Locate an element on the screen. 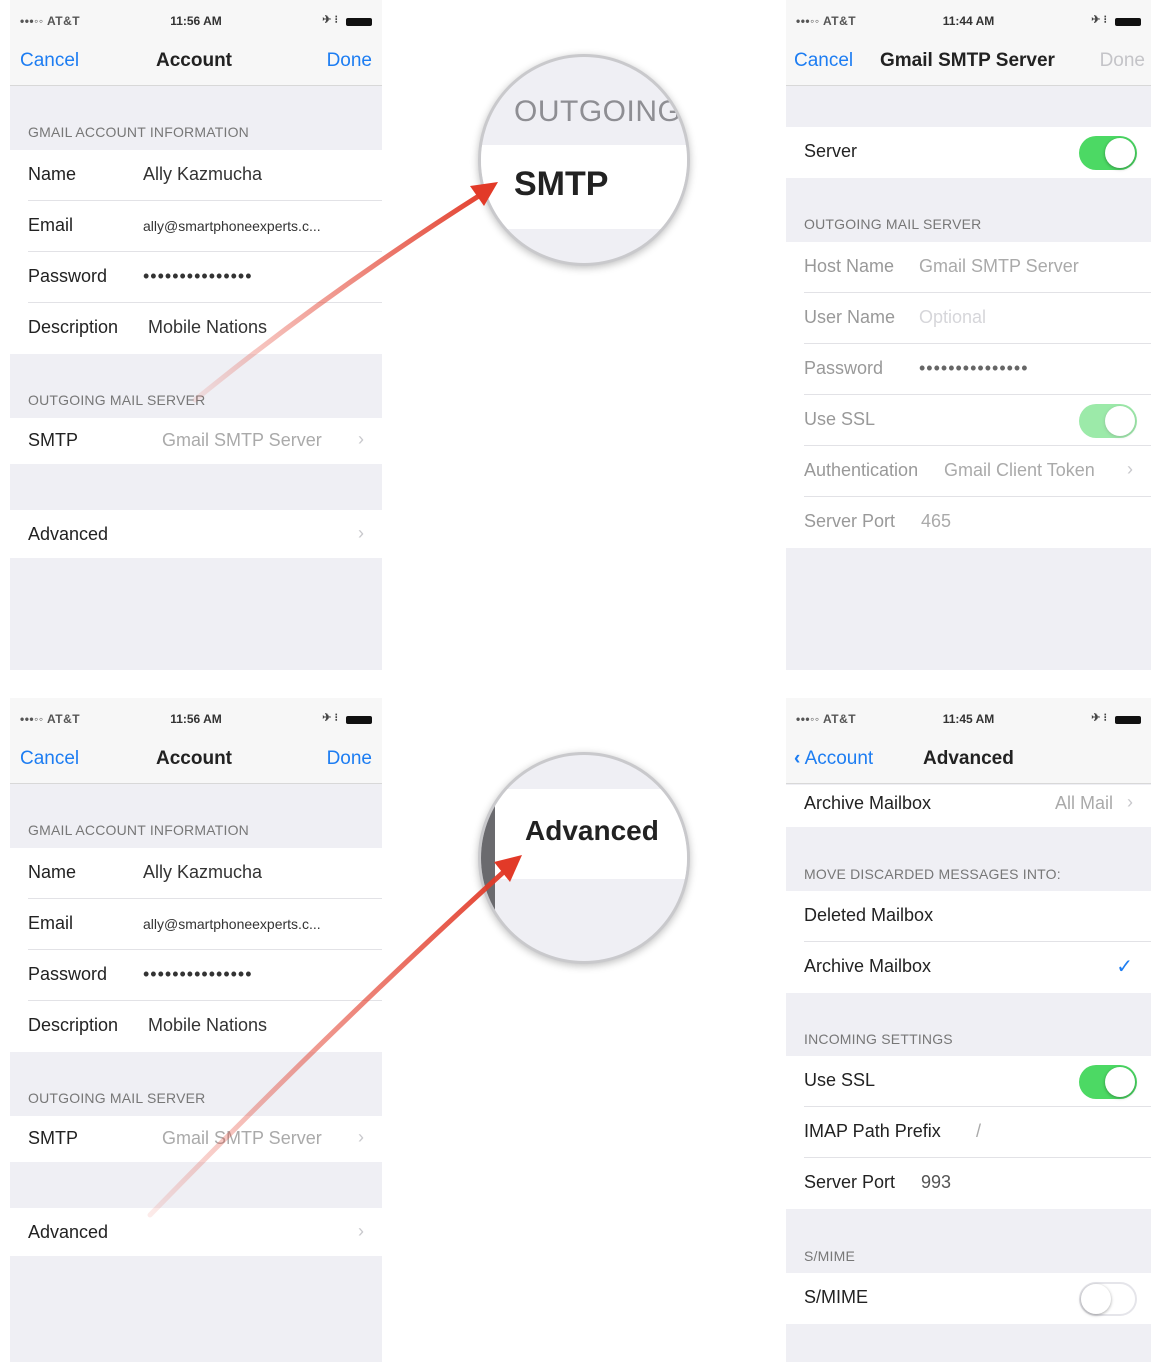 The image size is (1151, 1362). arrow-to-advanced is located at coordinates (329, 1041).